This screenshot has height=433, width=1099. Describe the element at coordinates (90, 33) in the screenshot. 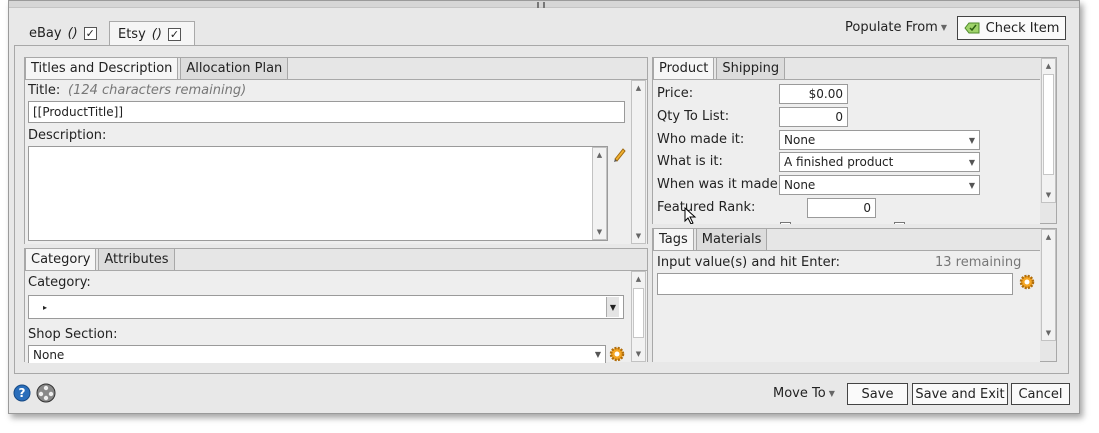

I see `ebay-checkbox: ✓` at that location.